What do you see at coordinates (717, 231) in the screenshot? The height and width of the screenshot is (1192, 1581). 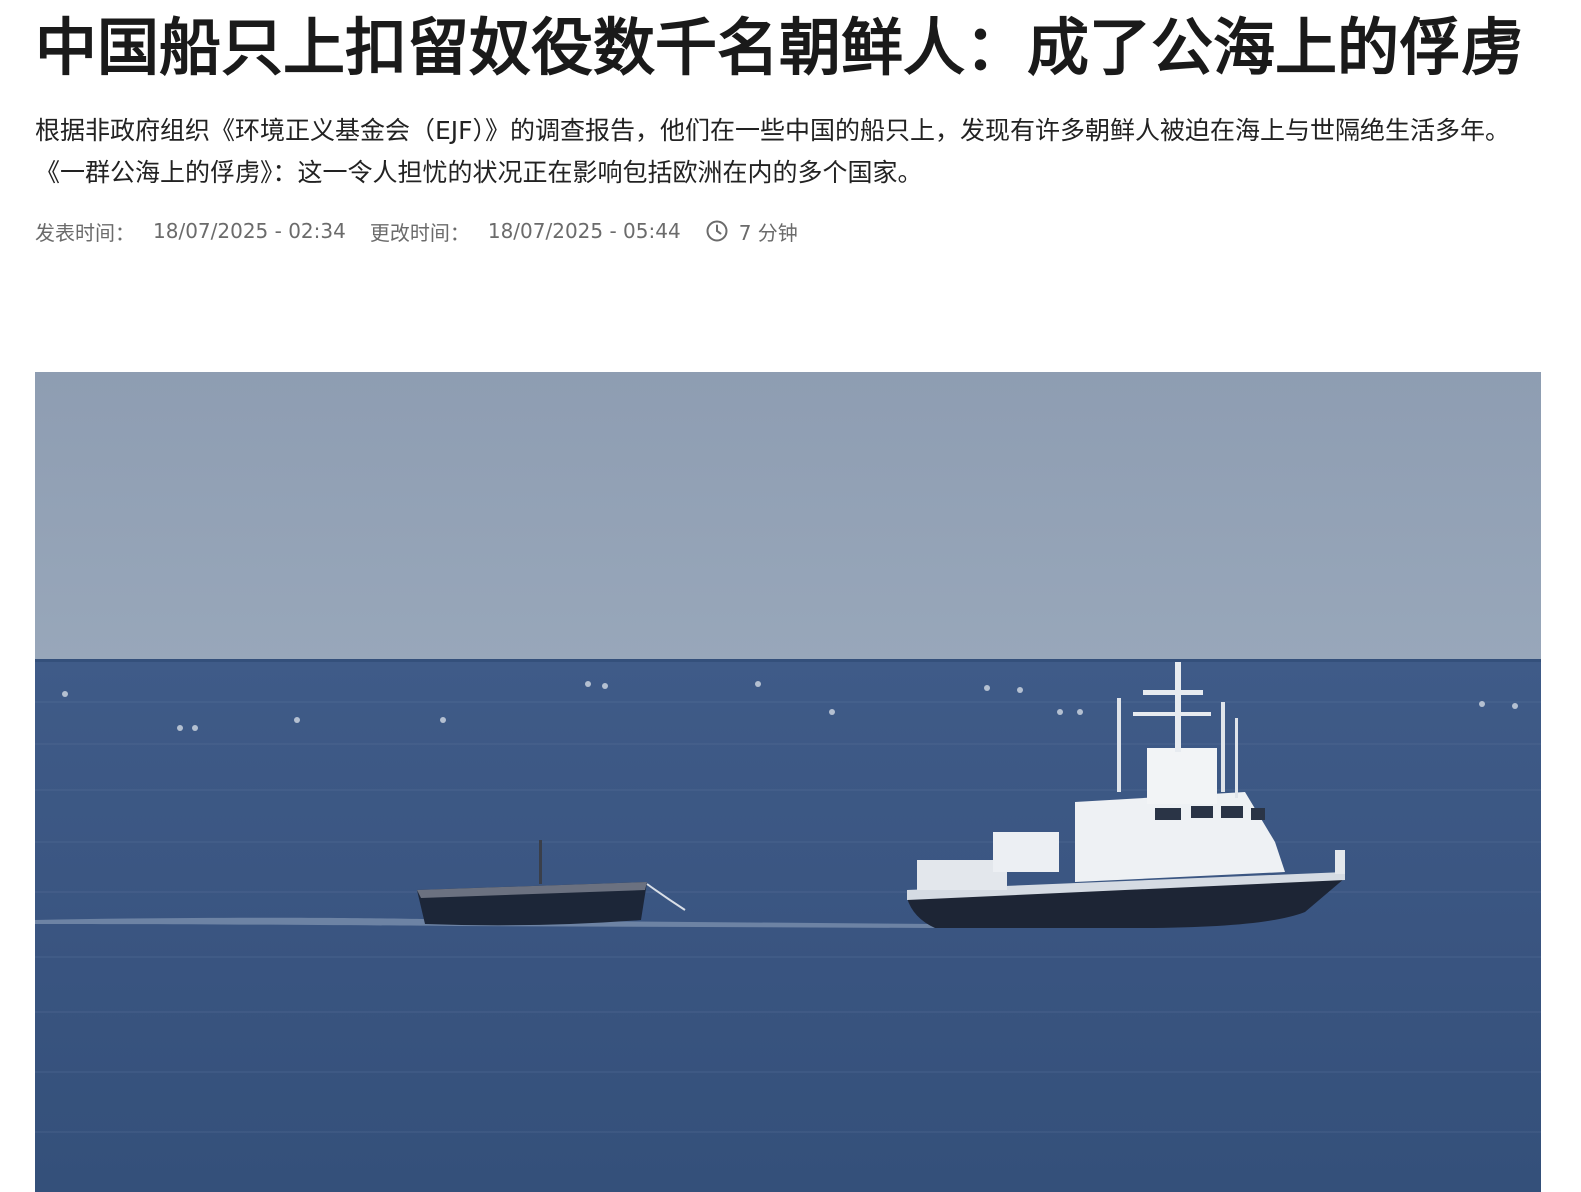 I see `clock-icon` at bounding box center [717, 231].